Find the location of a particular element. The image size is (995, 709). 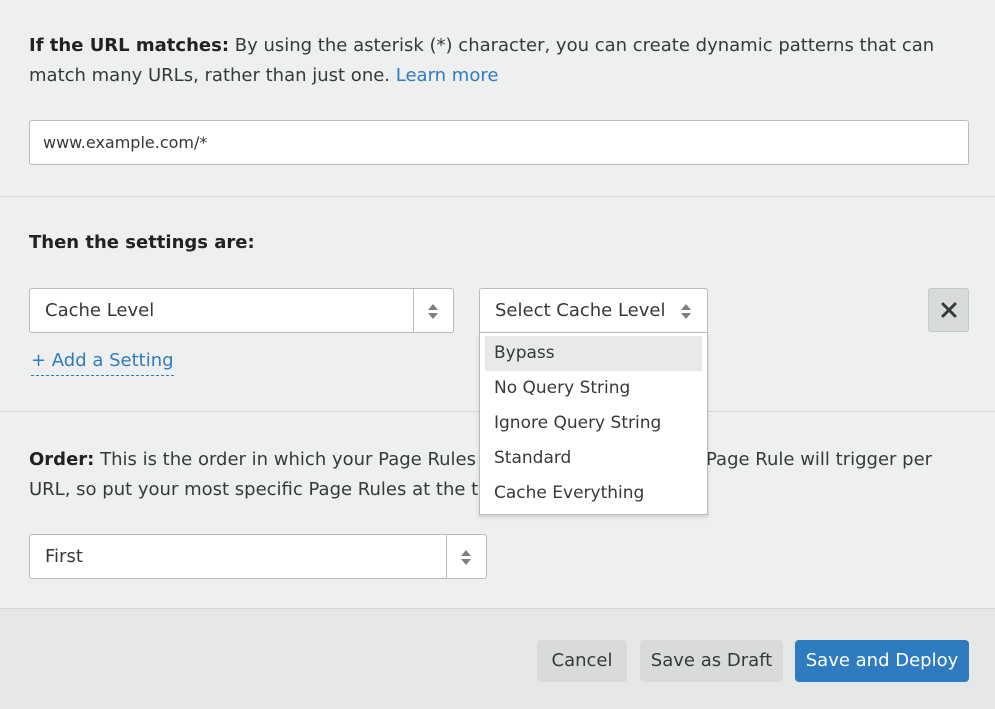

cache-level-value: Select Cache Level is located at coordinates (580, 310).